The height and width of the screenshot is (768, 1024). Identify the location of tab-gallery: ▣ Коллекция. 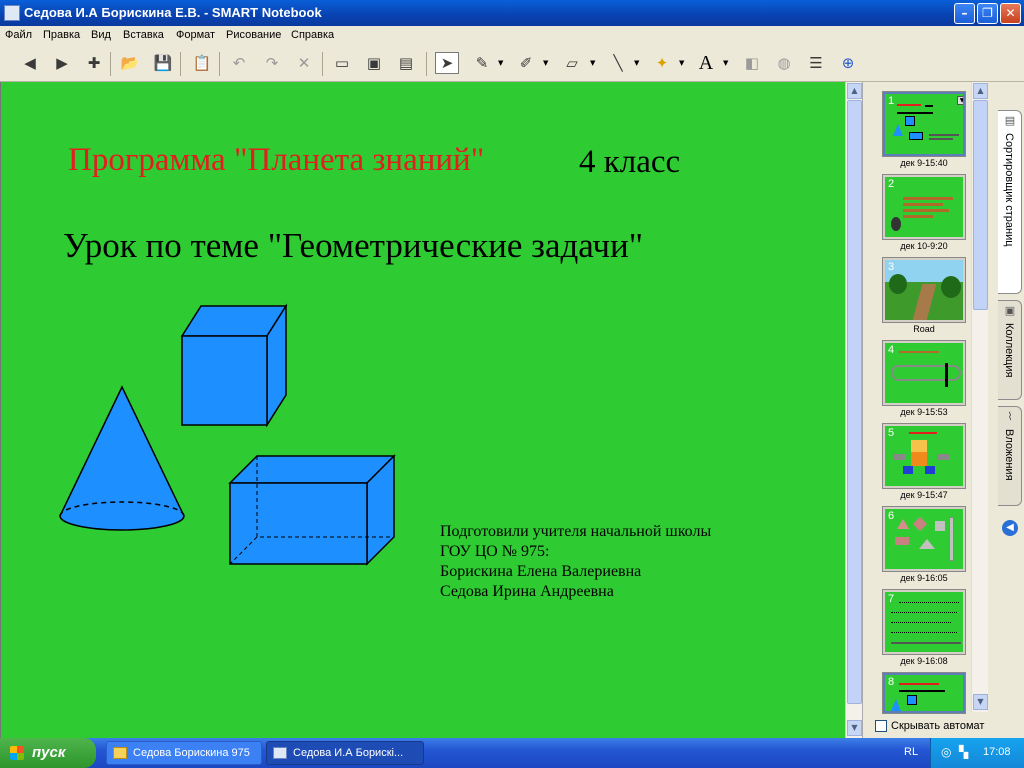
(1010, 350).